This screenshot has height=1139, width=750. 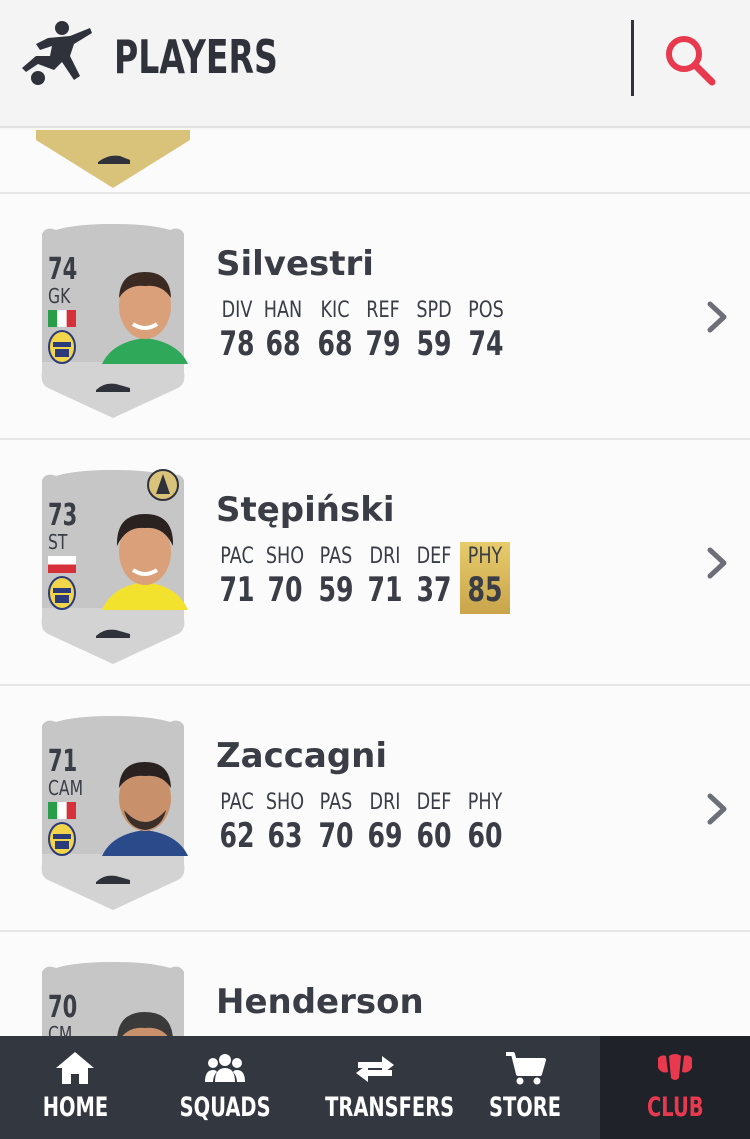 I want to click on gold-card-bottom, so click(x=113, y=159).